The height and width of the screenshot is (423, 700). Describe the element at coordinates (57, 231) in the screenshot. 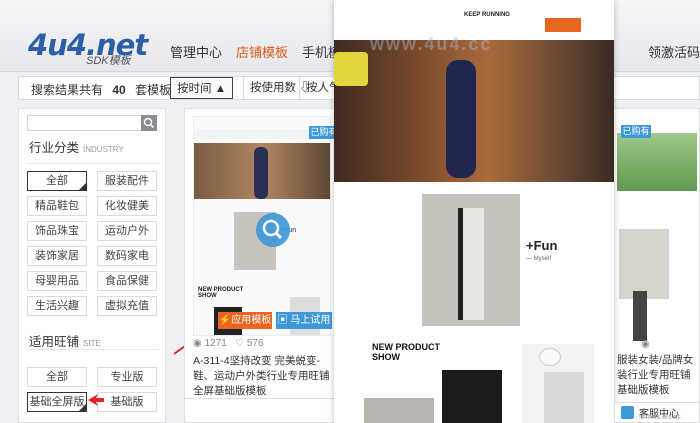

I see `industry-chip-jewelry: 饰品珠宝` at that location.